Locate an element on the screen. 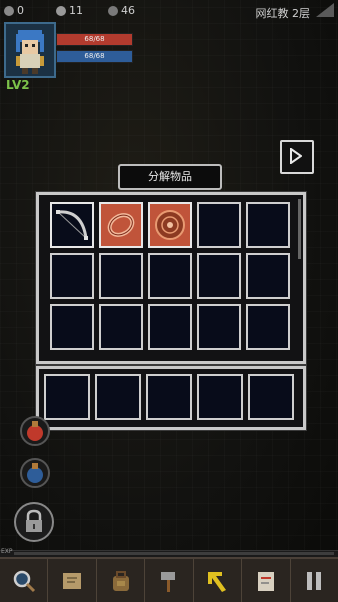 This screenshot has width=338, height=602. lock-button is located at coordinates (34, 522).